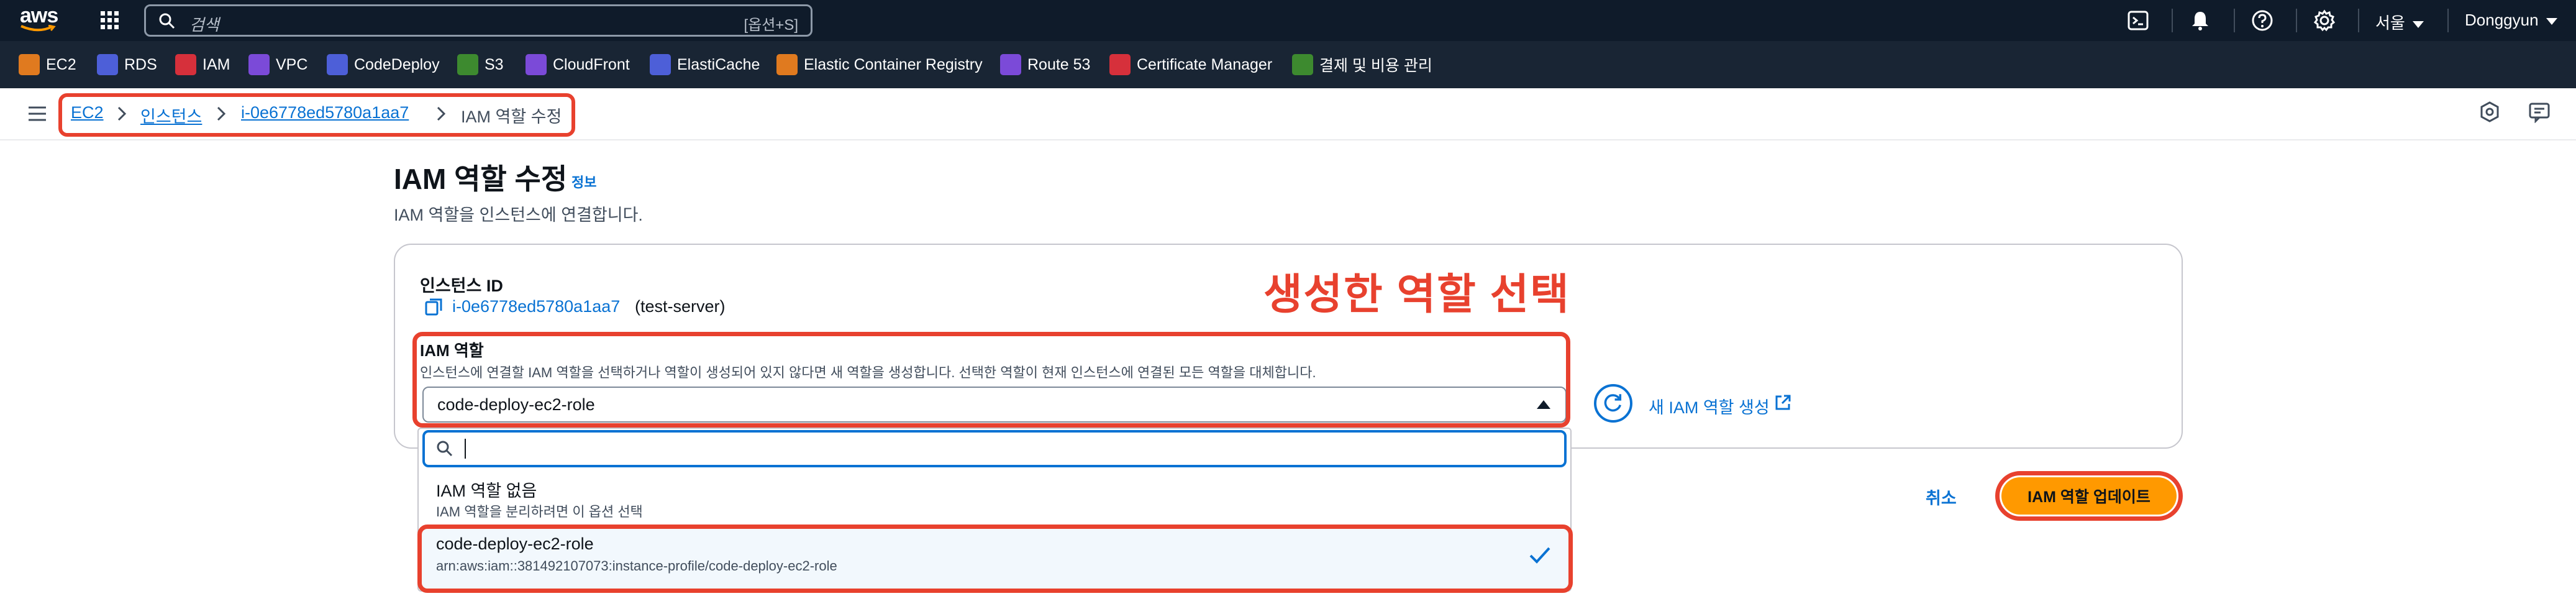  I want to click on rds-icon, so click(107, 64).